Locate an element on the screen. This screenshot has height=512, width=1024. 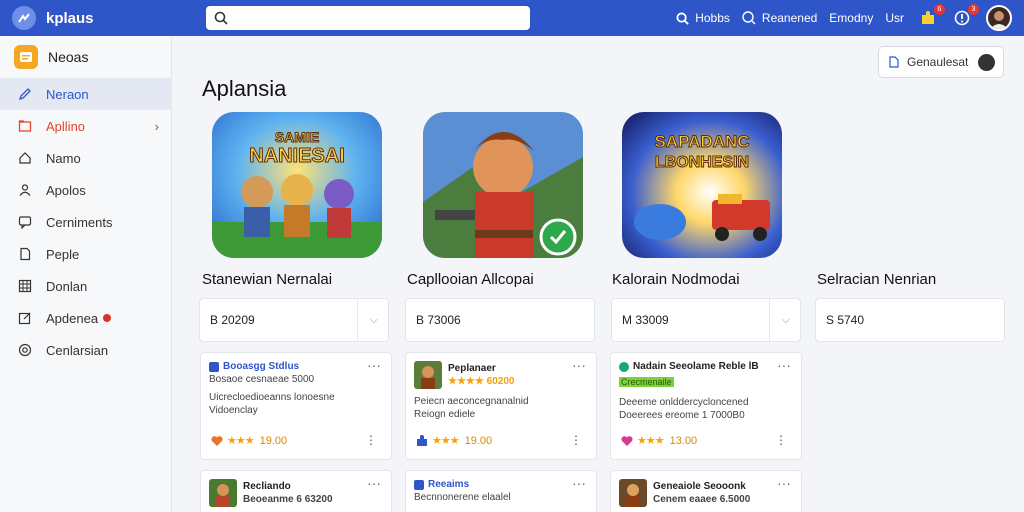
home-icon is located at coordinates (25, 158).